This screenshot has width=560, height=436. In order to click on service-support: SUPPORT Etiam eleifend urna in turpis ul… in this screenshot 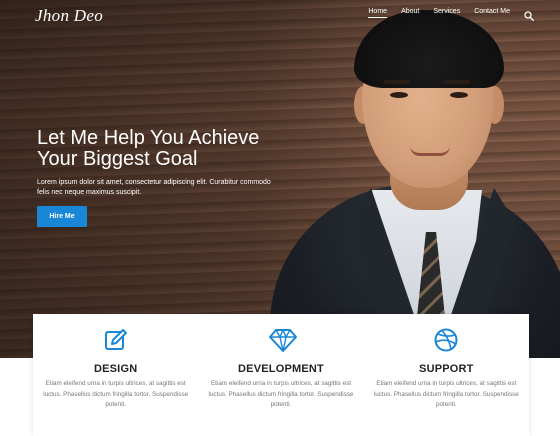, I will do `click(446, 375)`.